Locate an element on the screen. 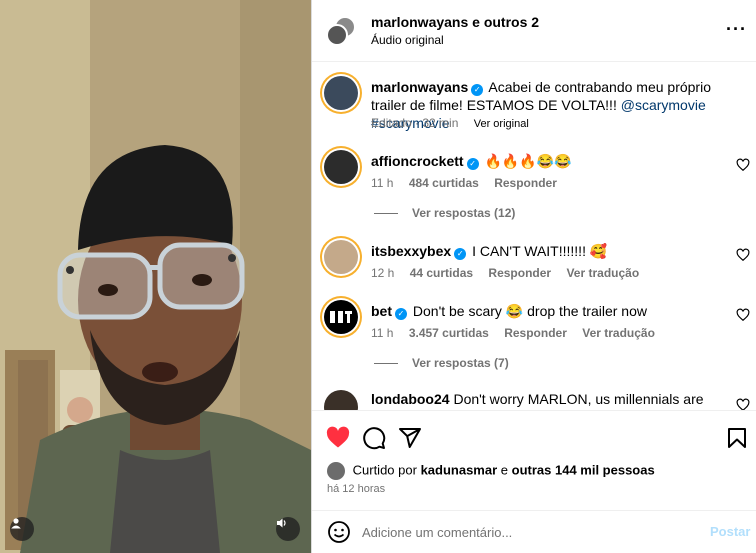 This screenshot has height=553, width=756. view-replies-button: Ver respostas (12) is located at coordinates (444, 213).